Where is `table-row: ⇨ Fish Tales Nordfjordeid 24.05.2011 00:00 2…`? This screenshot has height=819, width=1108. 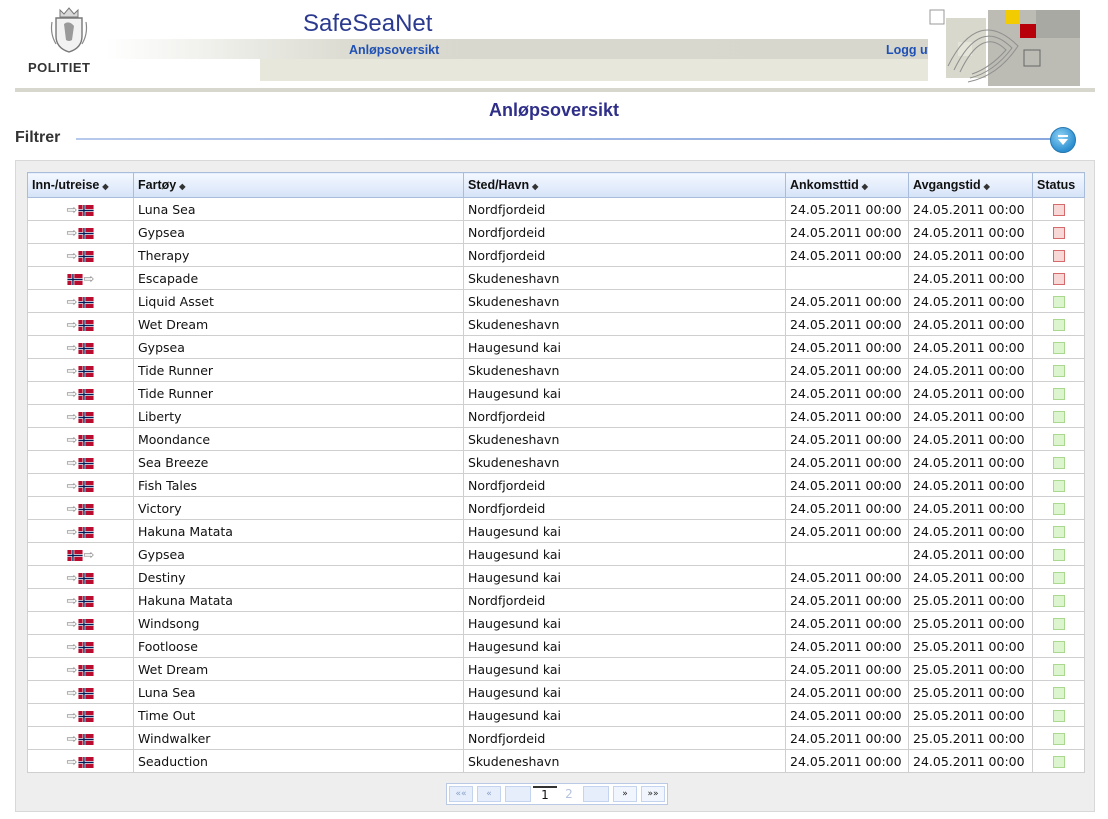 table-row: ⇨ Fish Tales Nordfjordeid 24.05.2011 00:00 2… is located at coordinates (556, 485).